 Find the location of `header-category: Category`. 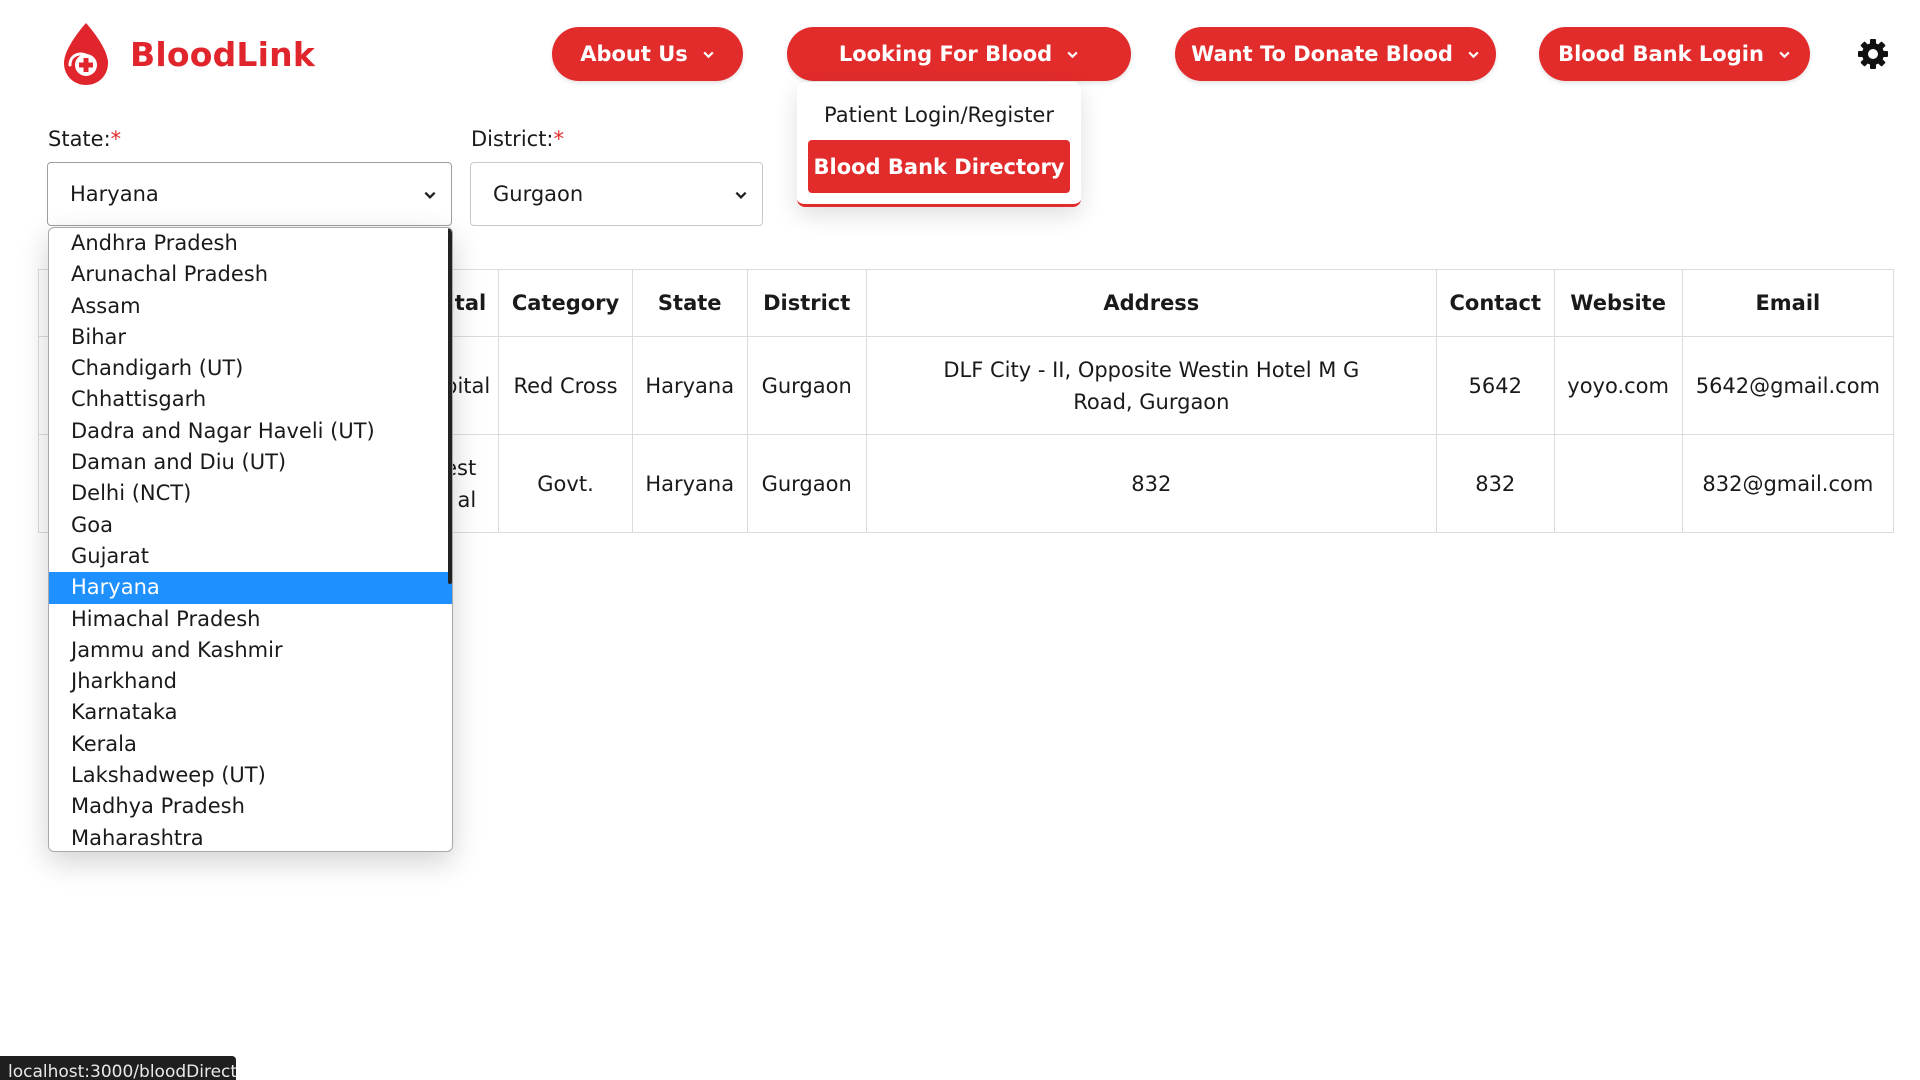

header-category: Category is located at coordinates (565, 303).